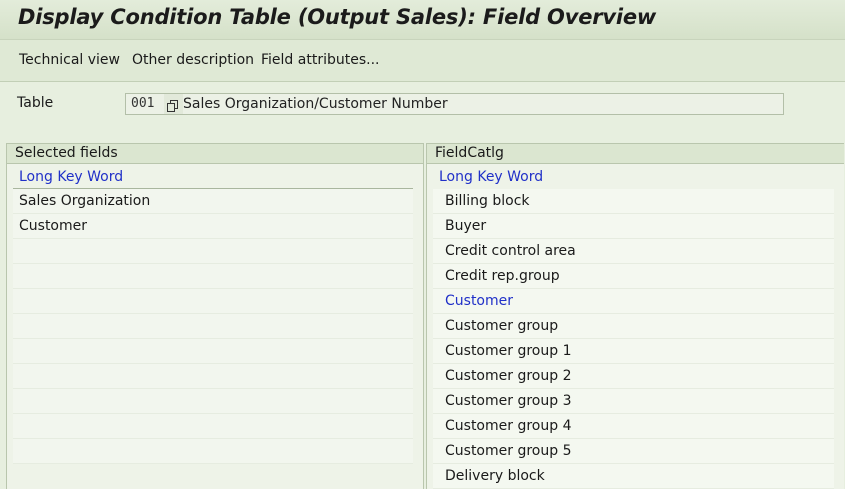  I want to click on list-item: Customer group, so click(633, 326).